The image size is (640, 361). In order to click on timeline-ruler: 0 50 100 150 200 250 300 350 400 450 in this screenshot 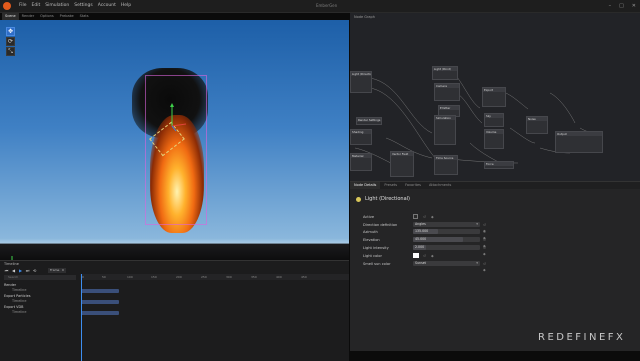, I will do `click(214, 277)`.